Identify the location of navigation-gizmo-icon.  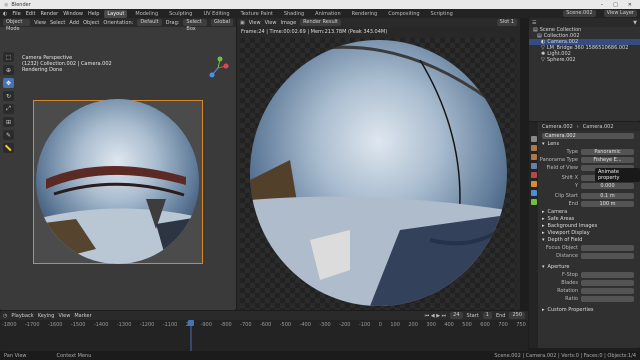
(218, 68).